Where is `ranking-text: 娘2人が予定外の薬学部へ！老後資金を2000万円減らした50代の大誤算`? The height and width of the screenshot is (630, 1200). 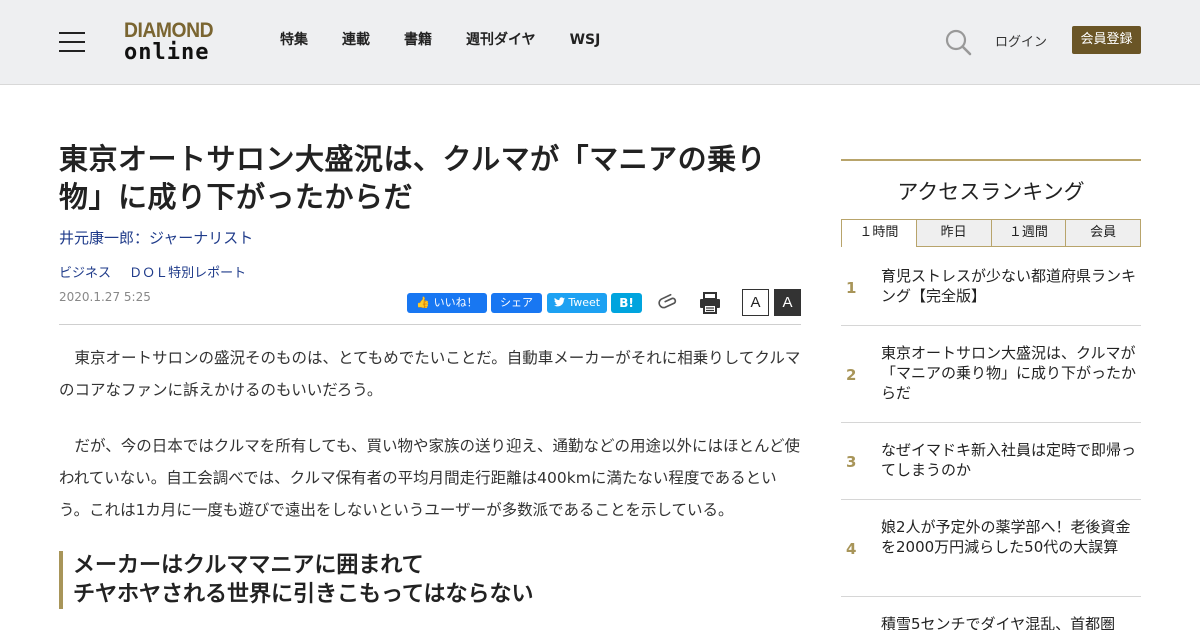 ranking-text: 娘2人が予定外の薬学部へ！老後資金を2000万円減らした50代の大誤算 is located at coordinates (1006, 537).